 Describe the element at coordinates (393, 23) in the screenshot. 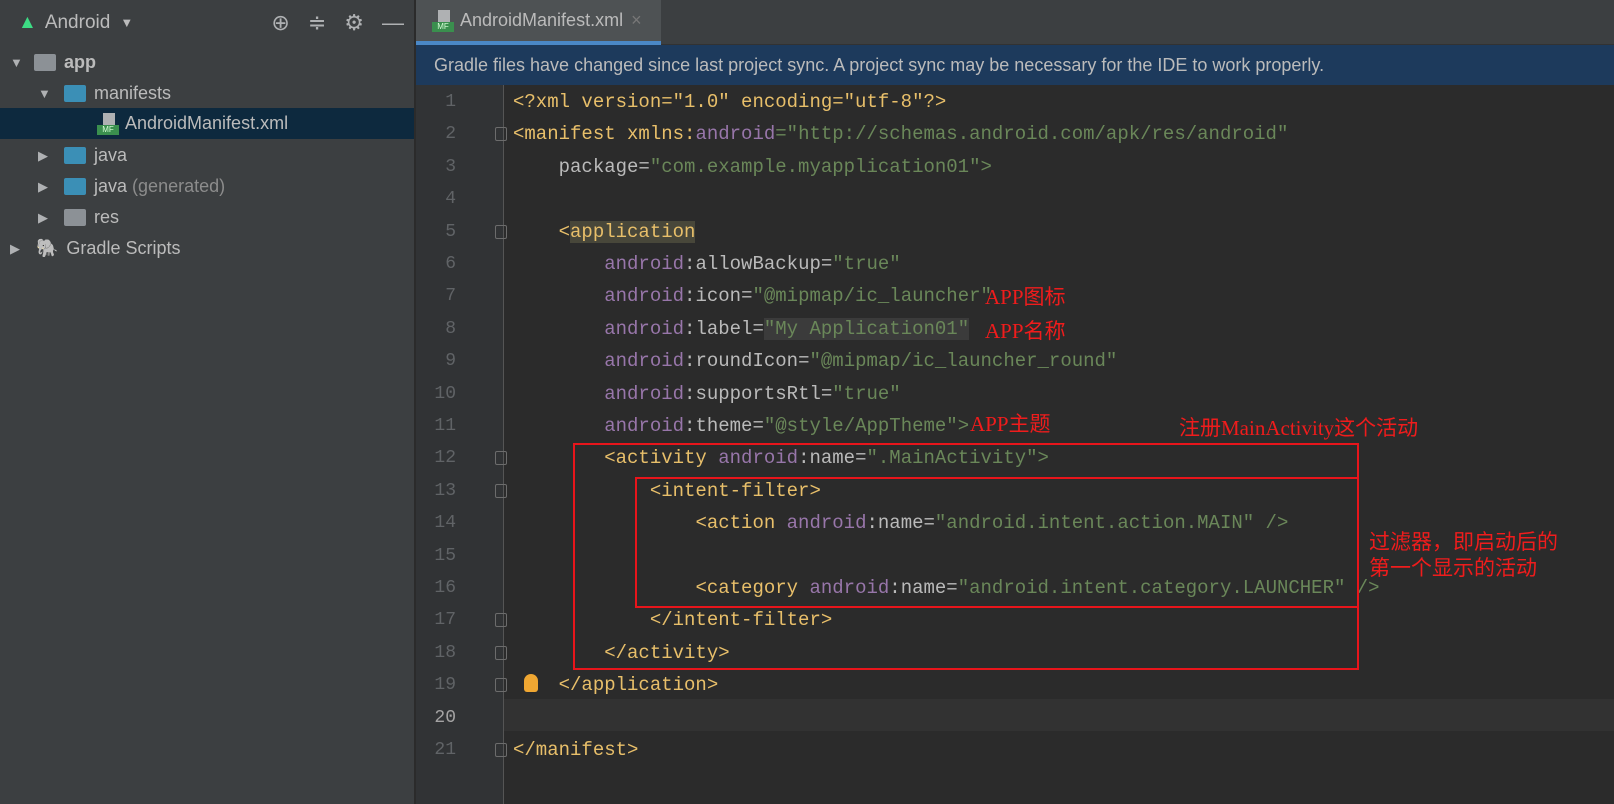

I see `minimize-icon: —` at that location.